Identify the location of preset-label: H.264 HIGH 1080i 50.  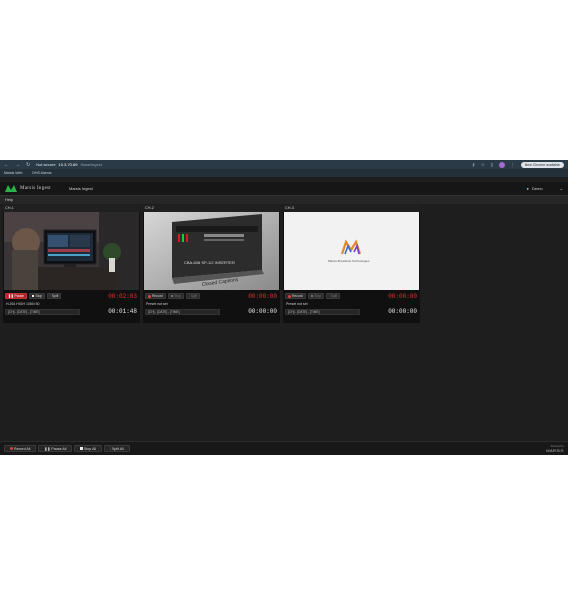
(23, 304).